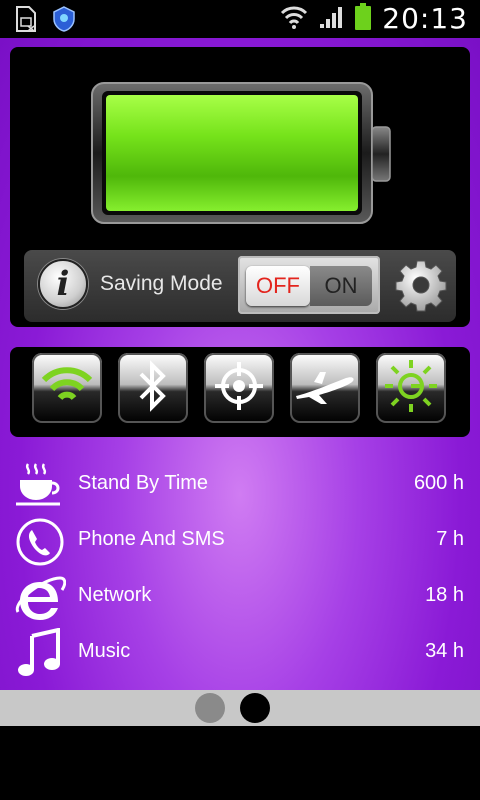 The width and height of the screenshot is (480, 800). Describe the element at coordinates (444, 651) in the screenshot. I see `list-item-value: 34 h` at that location.